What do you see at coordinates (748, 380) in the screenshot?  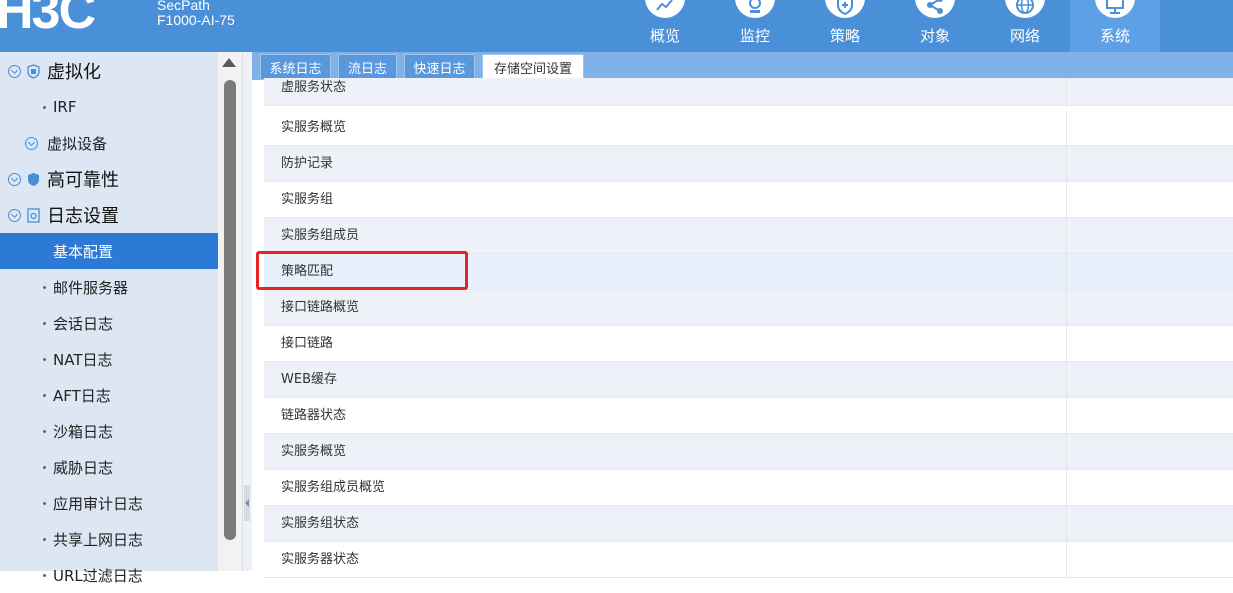 I see `table-row: WEB缓存` at bounding box center [748, 380].